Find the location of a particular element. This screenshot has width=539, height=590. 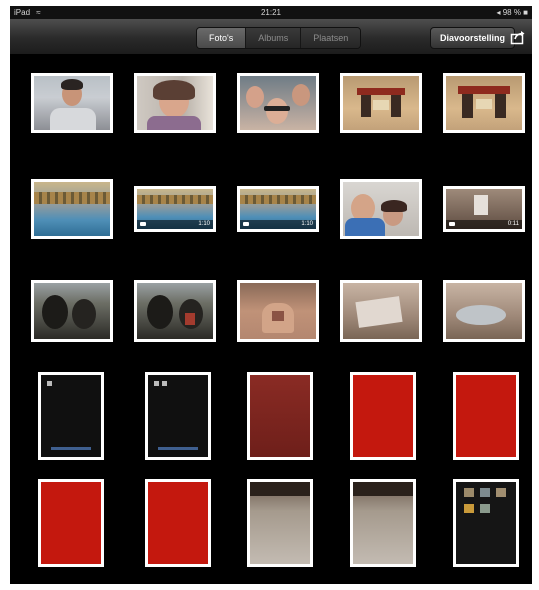

video-info-bar: 0:11 is located at coordinates (484, 224).